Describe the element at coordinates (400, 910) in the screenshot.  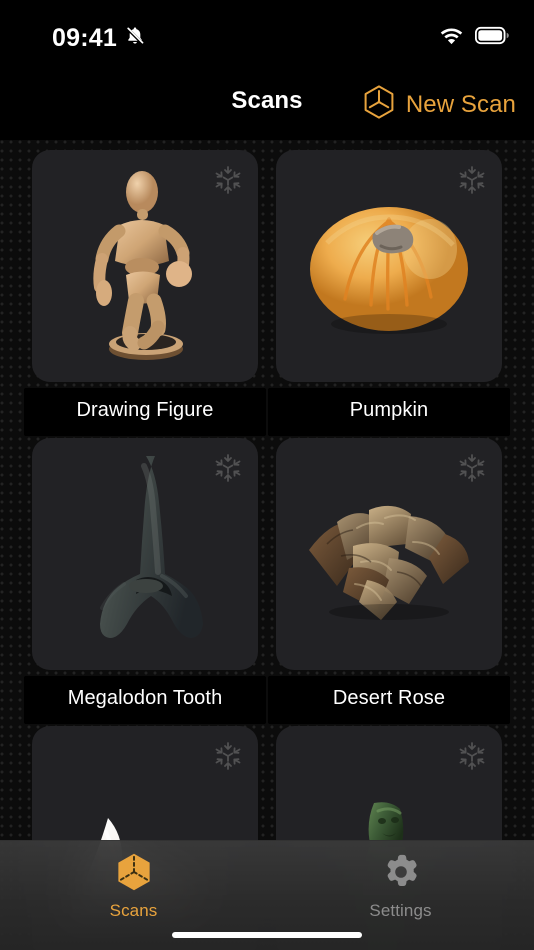
I see `tab-settings-label: Settings` at that location.